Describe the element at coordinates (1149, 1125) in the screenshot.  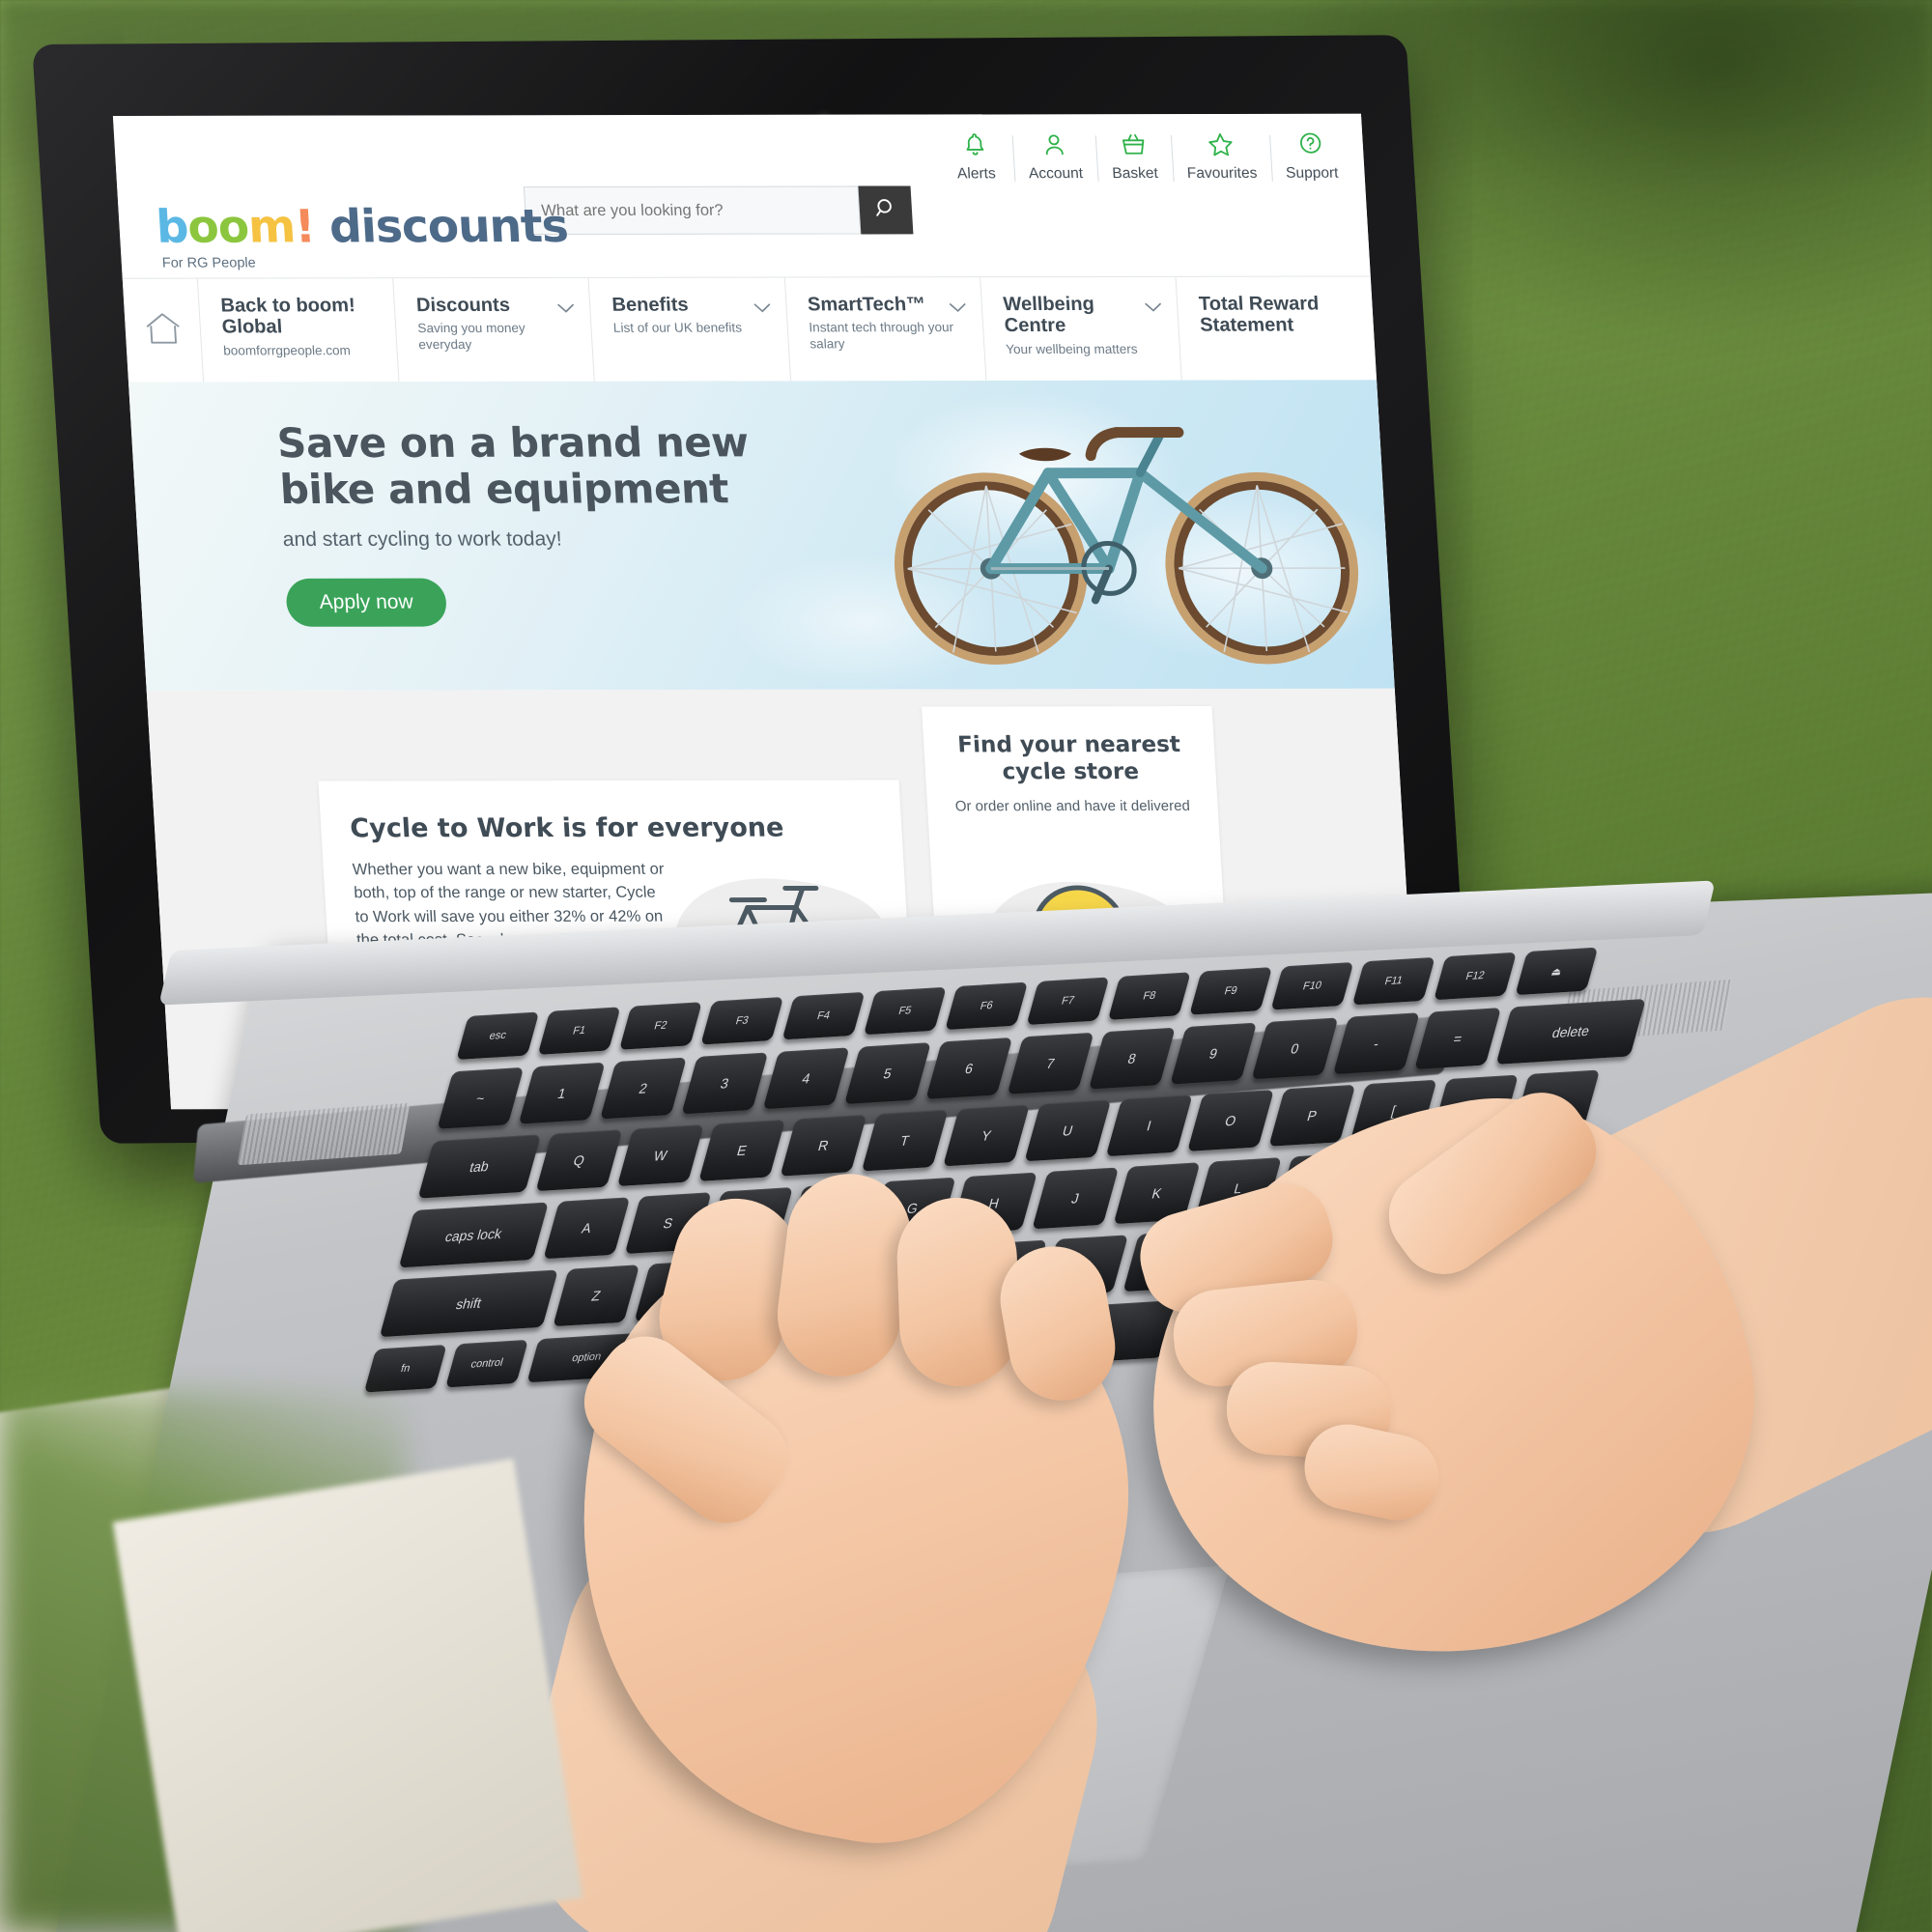
I see `key: I` at that location.